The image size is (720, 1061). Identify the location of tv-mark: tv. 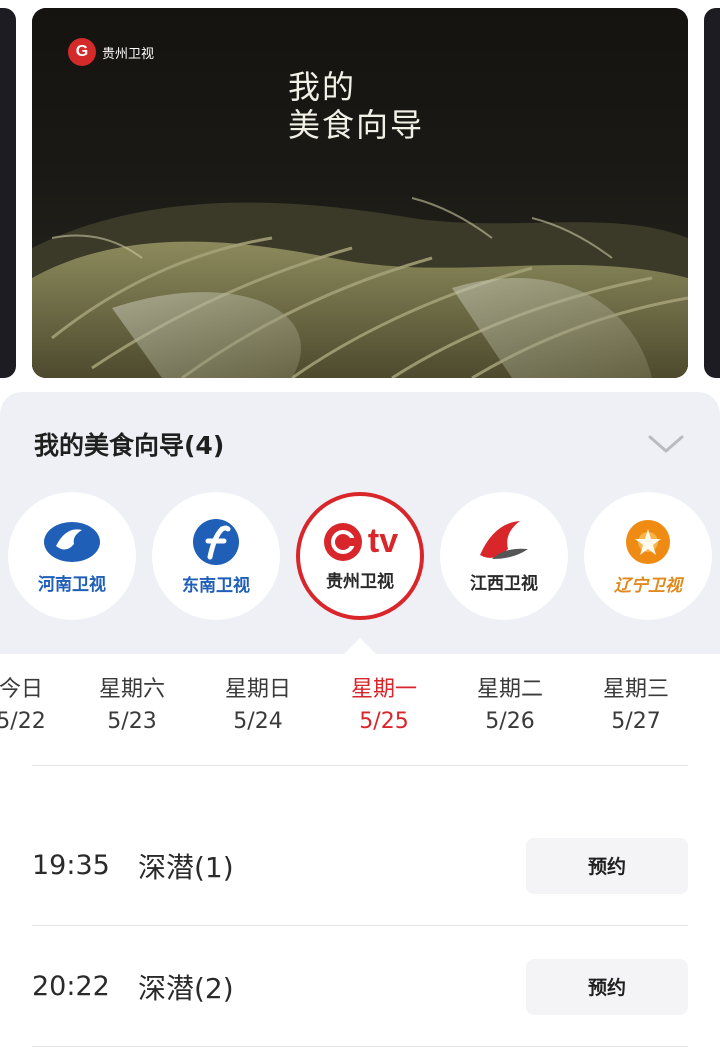
(383, 541).